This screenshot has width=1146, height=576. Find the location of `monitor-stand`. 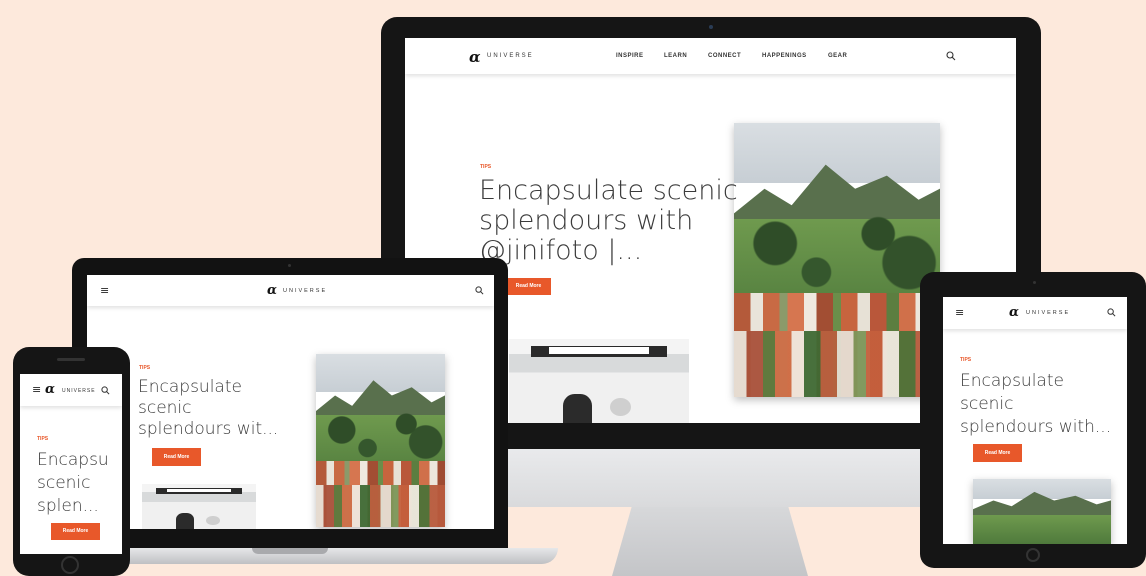

monitor-stand is located at coordinates (710, 541).